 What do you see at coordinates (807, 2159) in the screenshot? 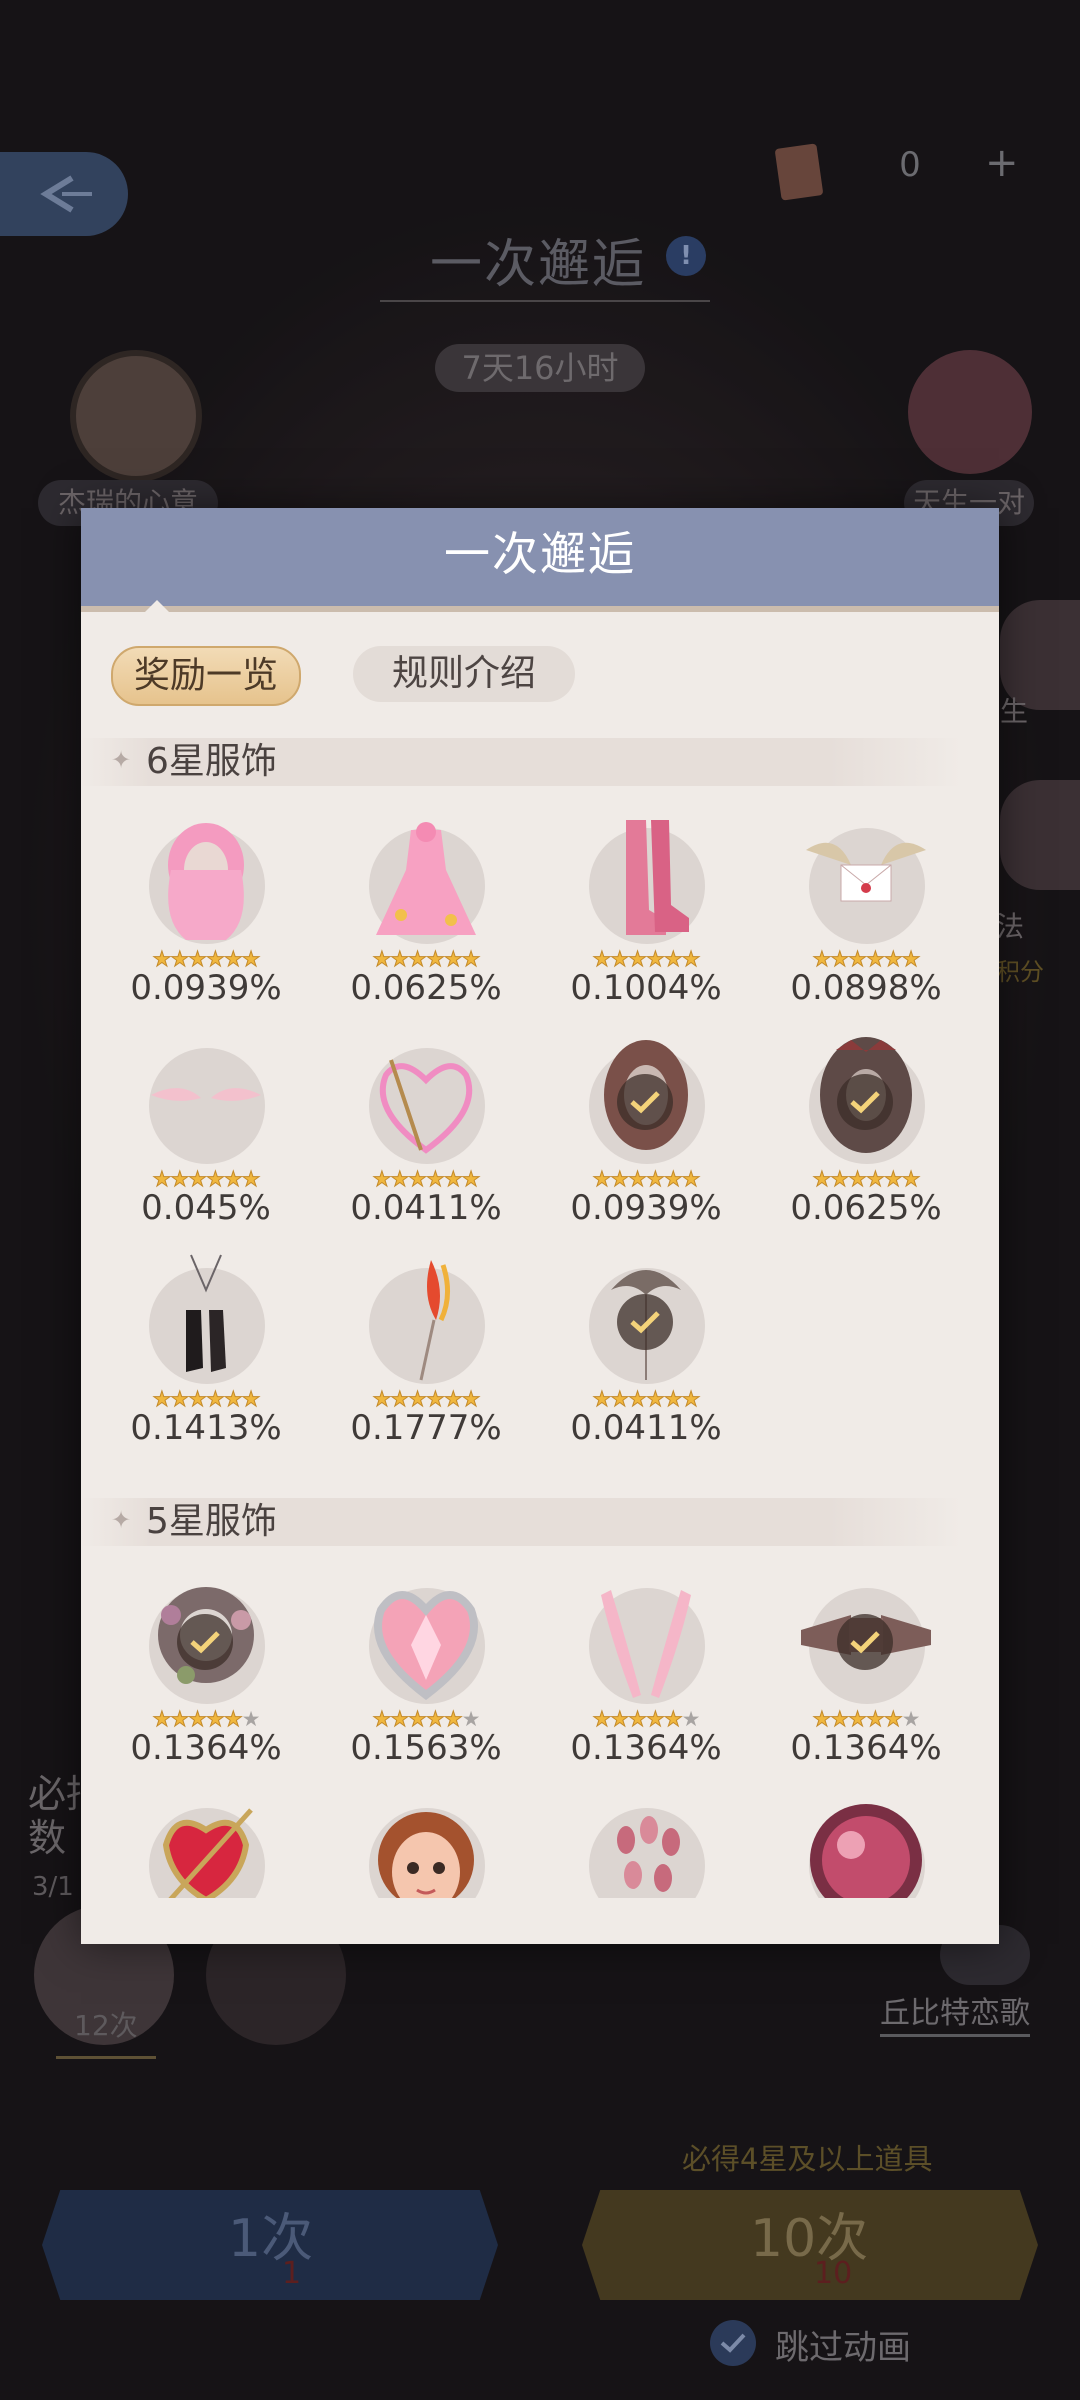
I see `banner-note: 必得4星及以上道具` at bounding box center [807, 2159].